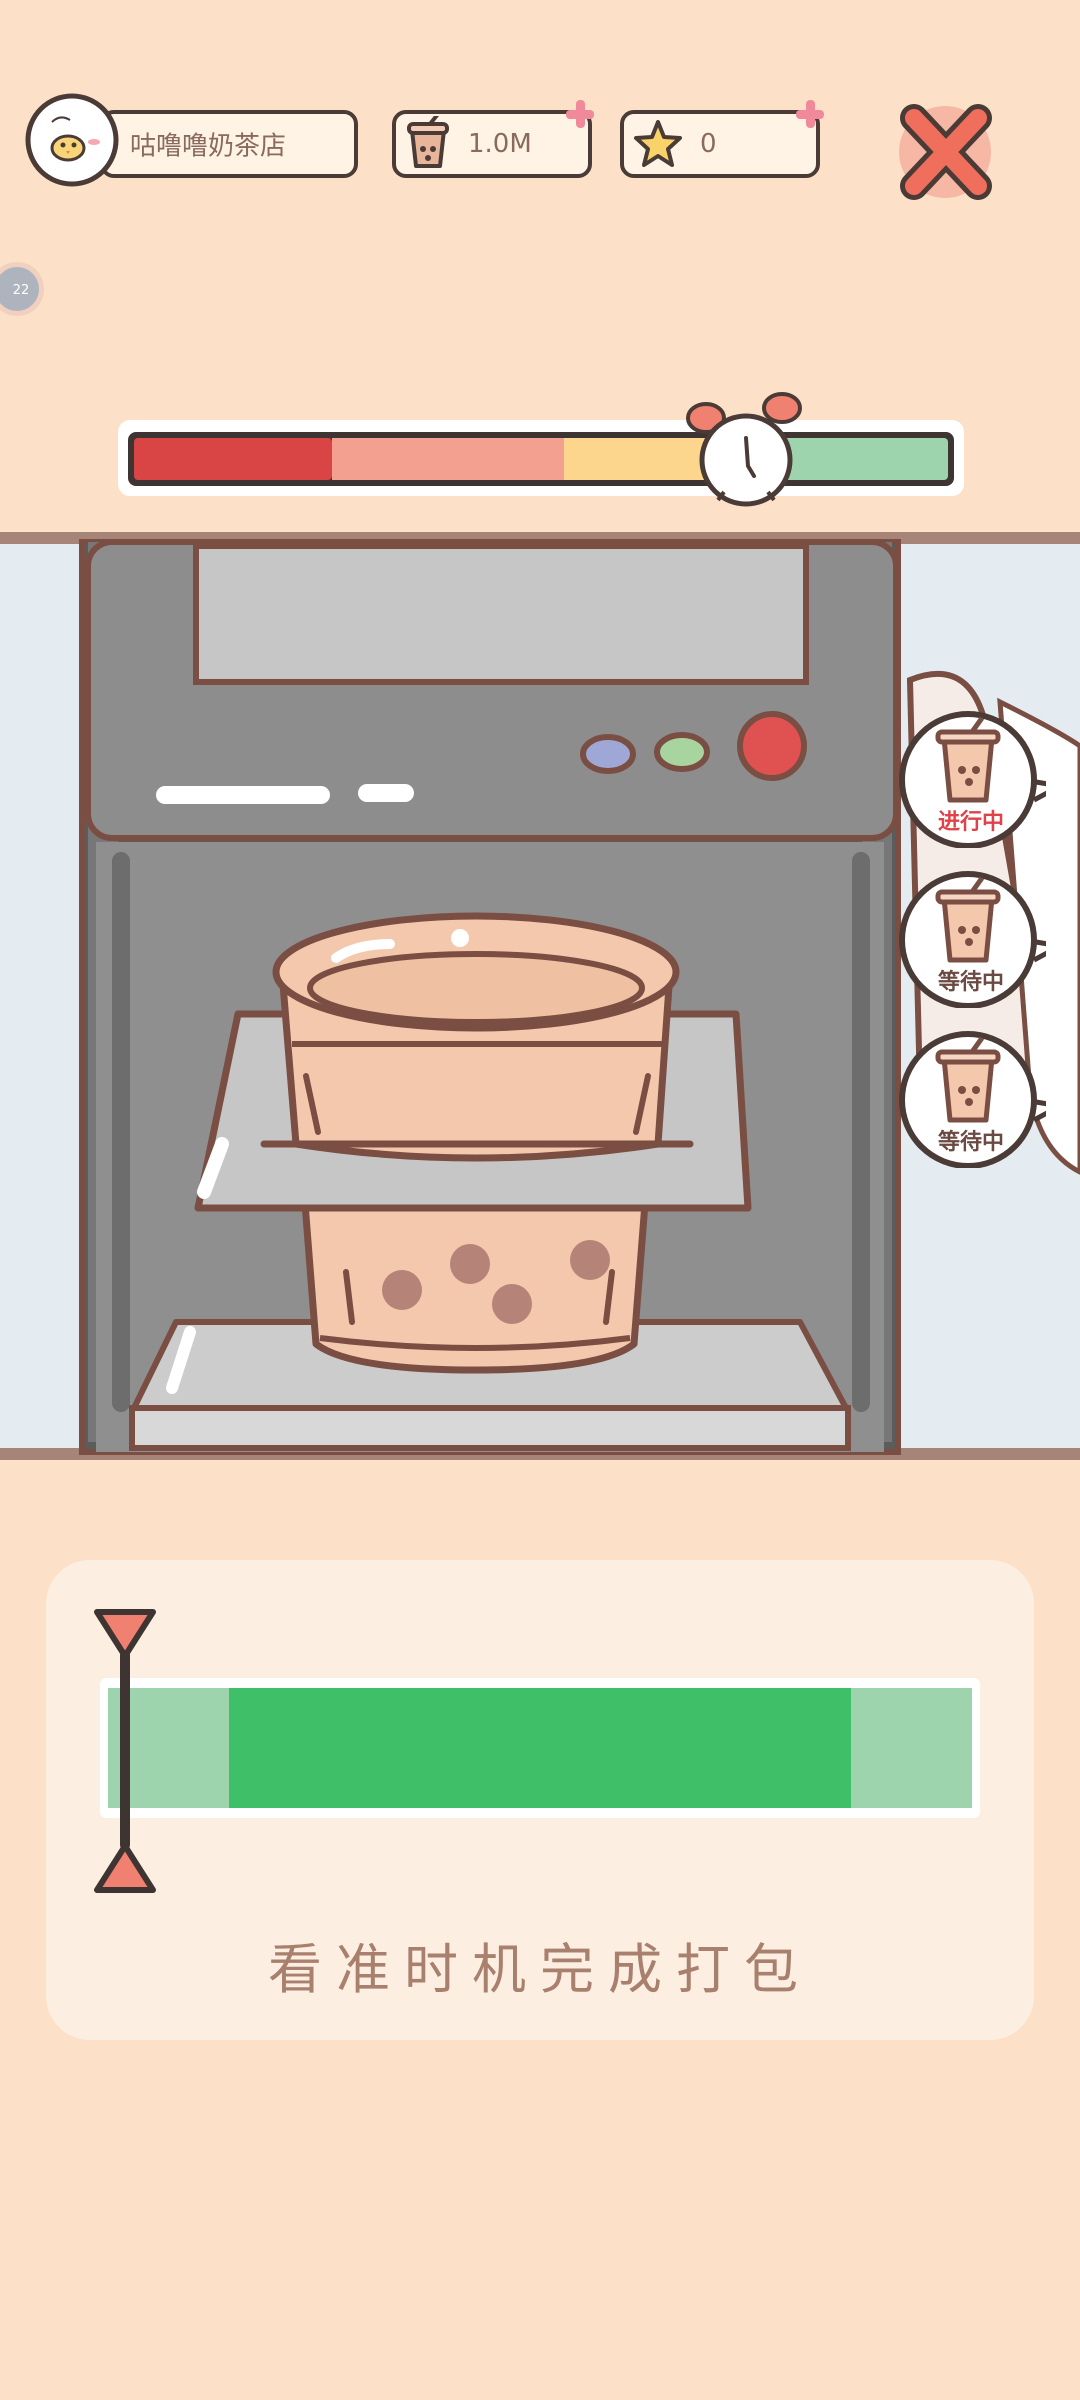 The image size is (1080, 2400). Describe the element at coordinates (580, 114) in the screenshot. I see `add-coins-button` at that location.